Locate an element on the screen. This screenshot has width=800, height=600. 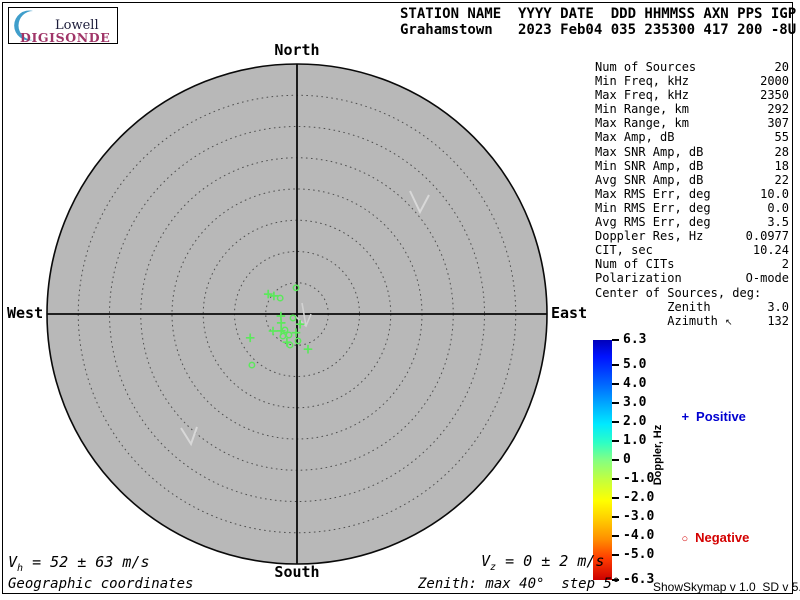
stat-label: Min Freq, kHz is located at coordinates (642, 81).